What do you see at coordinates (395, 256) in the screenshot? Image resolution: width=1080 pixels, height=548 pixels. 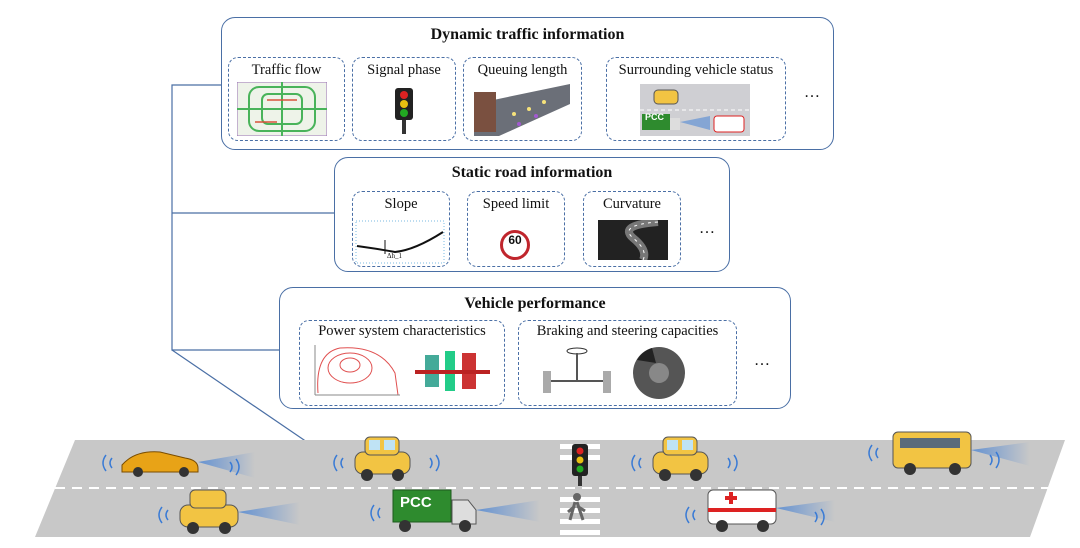 I see `slope-annotation: Δh_1` at bounding box center [395, 256].